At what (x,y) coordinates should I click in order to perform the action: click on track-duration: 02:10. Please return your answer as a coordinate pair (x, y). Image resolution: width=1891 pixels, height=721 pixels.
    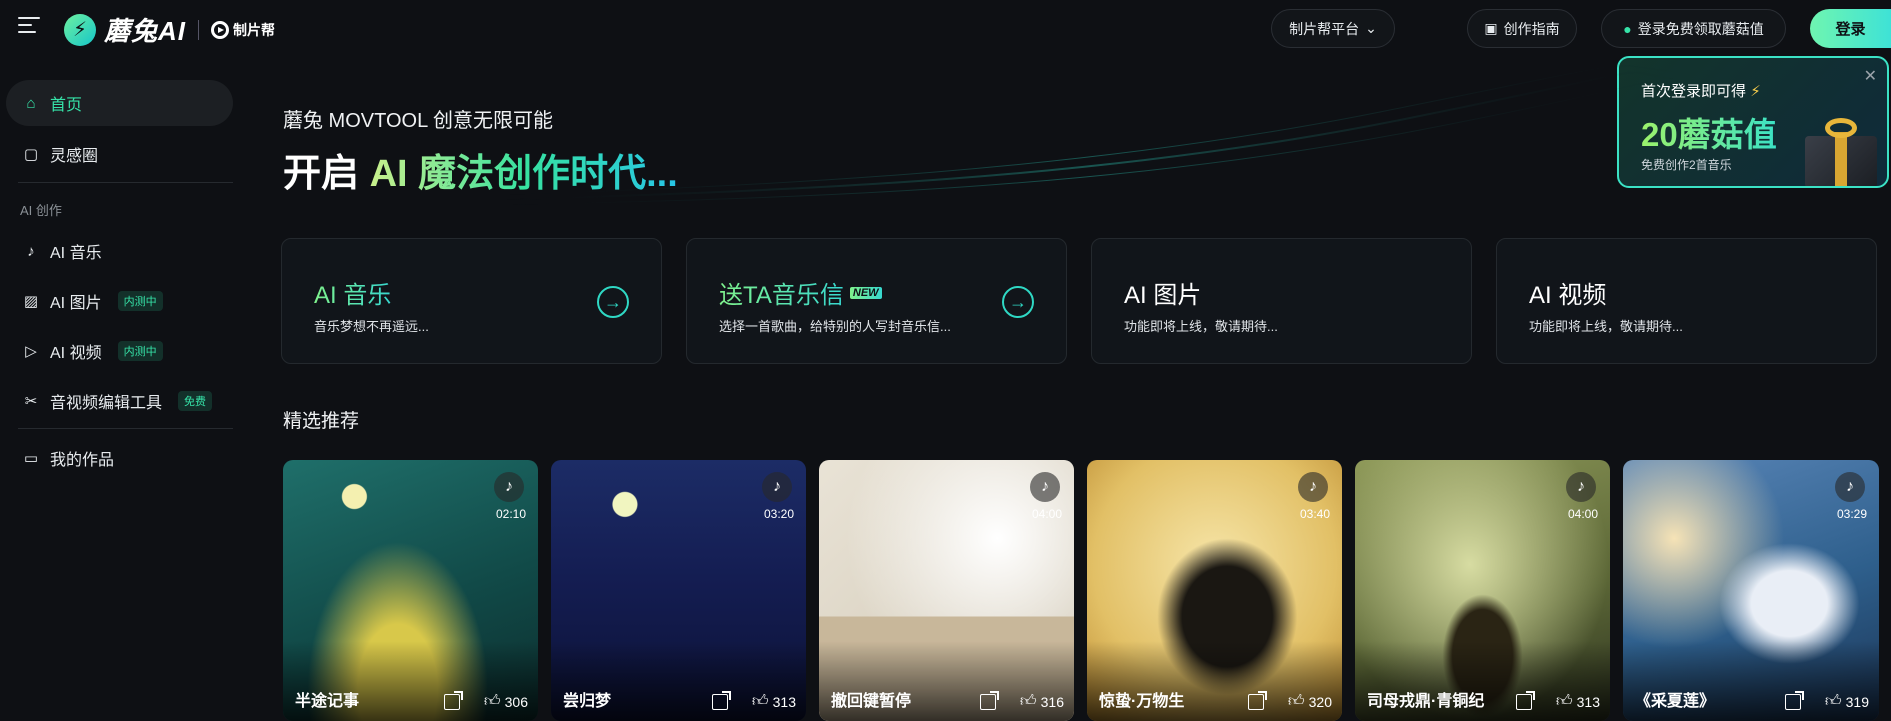
    Looking at the image, I should click on (510, 514).